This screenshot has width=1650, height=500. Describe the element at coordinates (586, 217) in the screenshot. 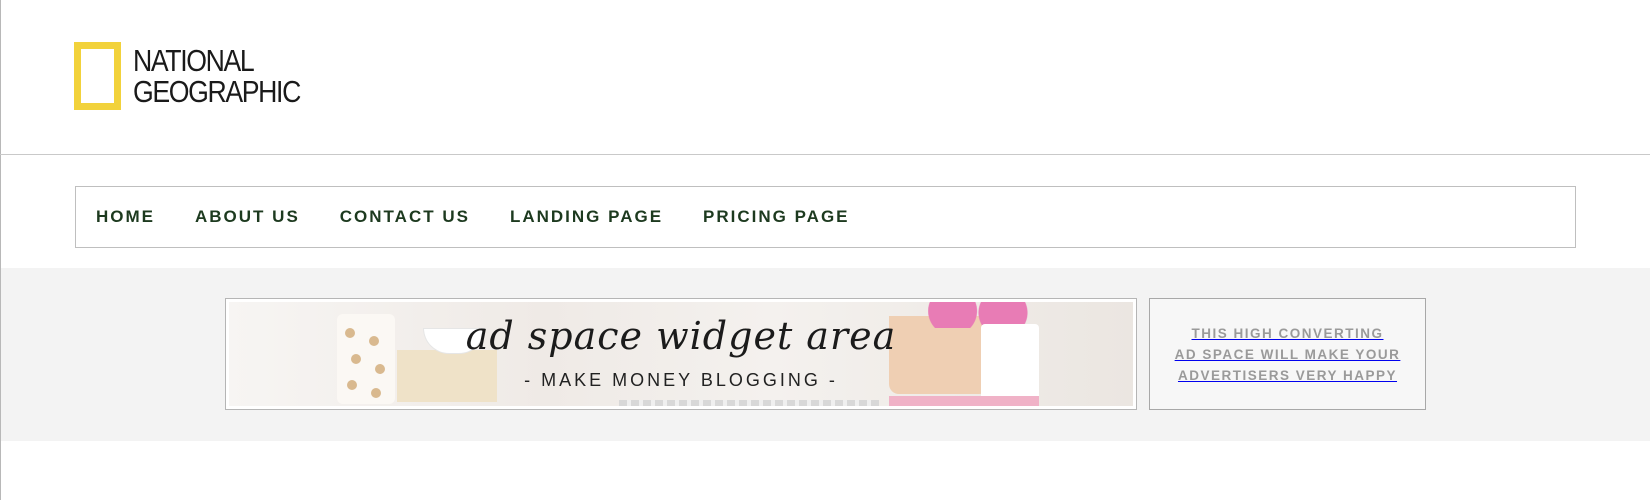

I see `nav-item-landing-page: LANDING PAGE` at that location.